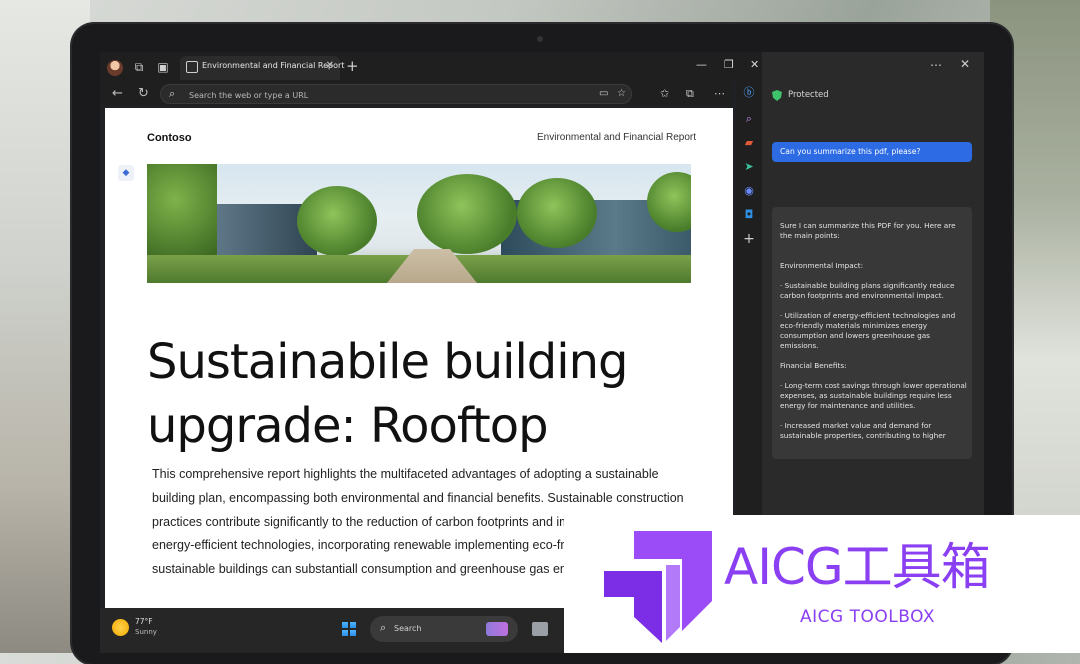 Image resolution: width=1080 pixels, height=664 pixels. I want to click on watermark-subtitle: AICG TOOLBOX, so click(868, 617).